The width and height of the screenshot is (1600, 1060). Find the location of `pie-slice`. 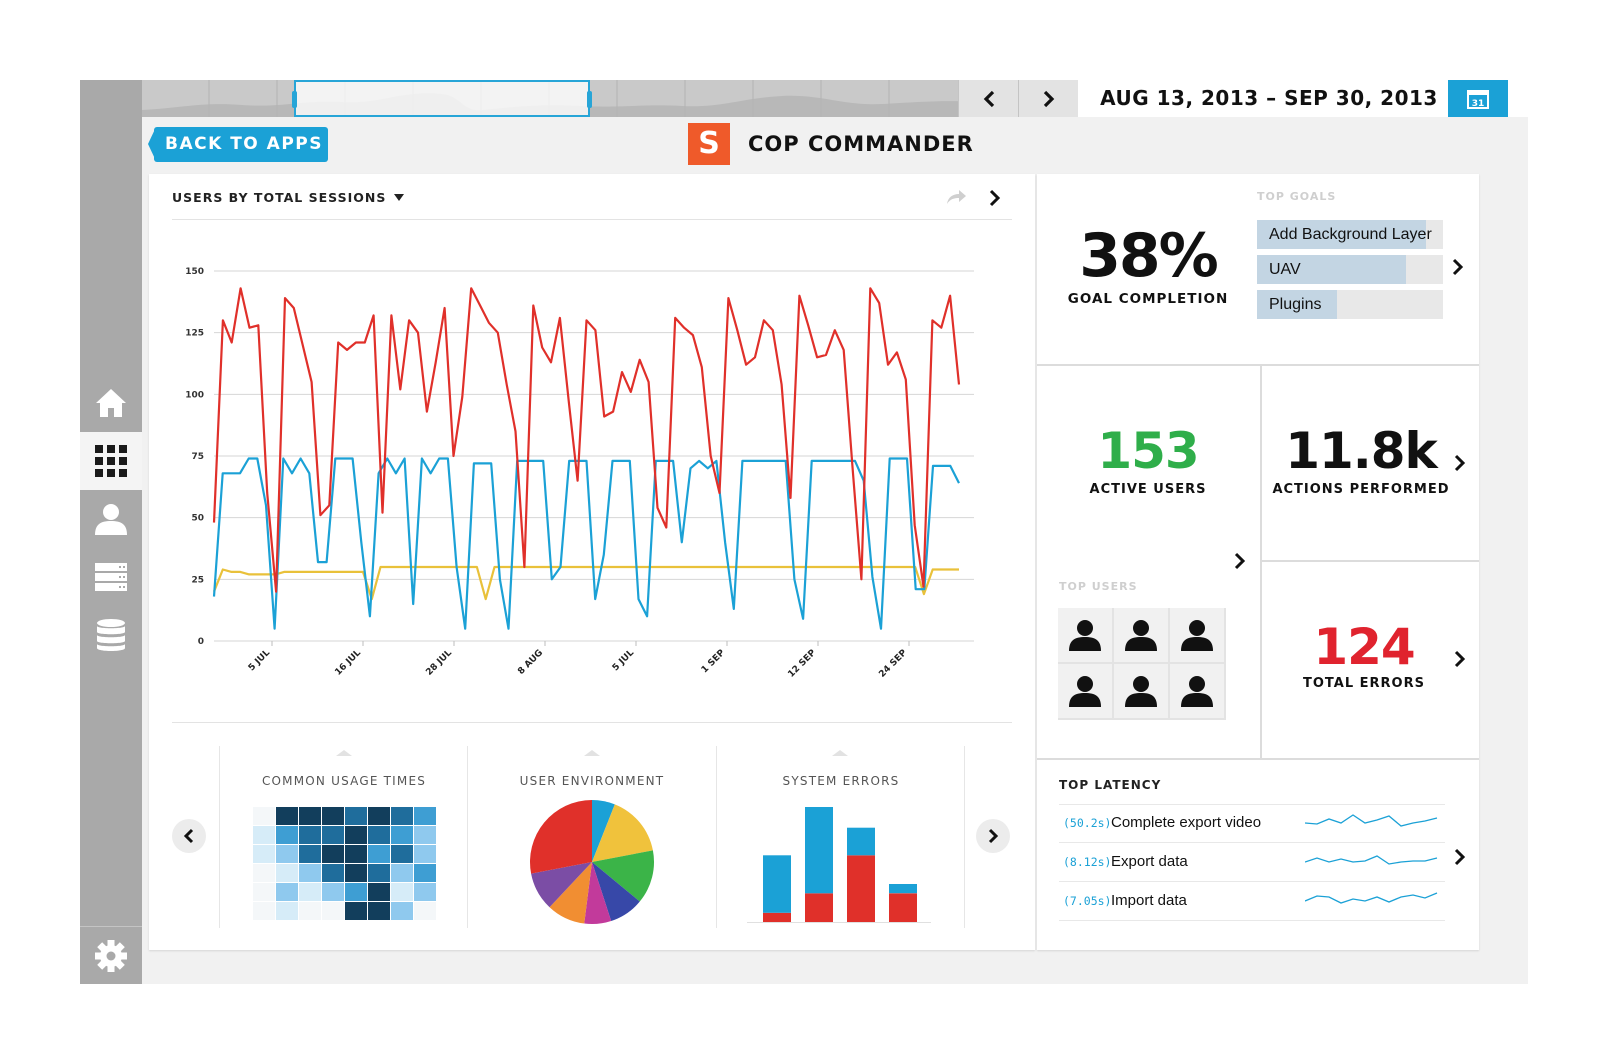

pie-slice is located at coordinates (561, 837).